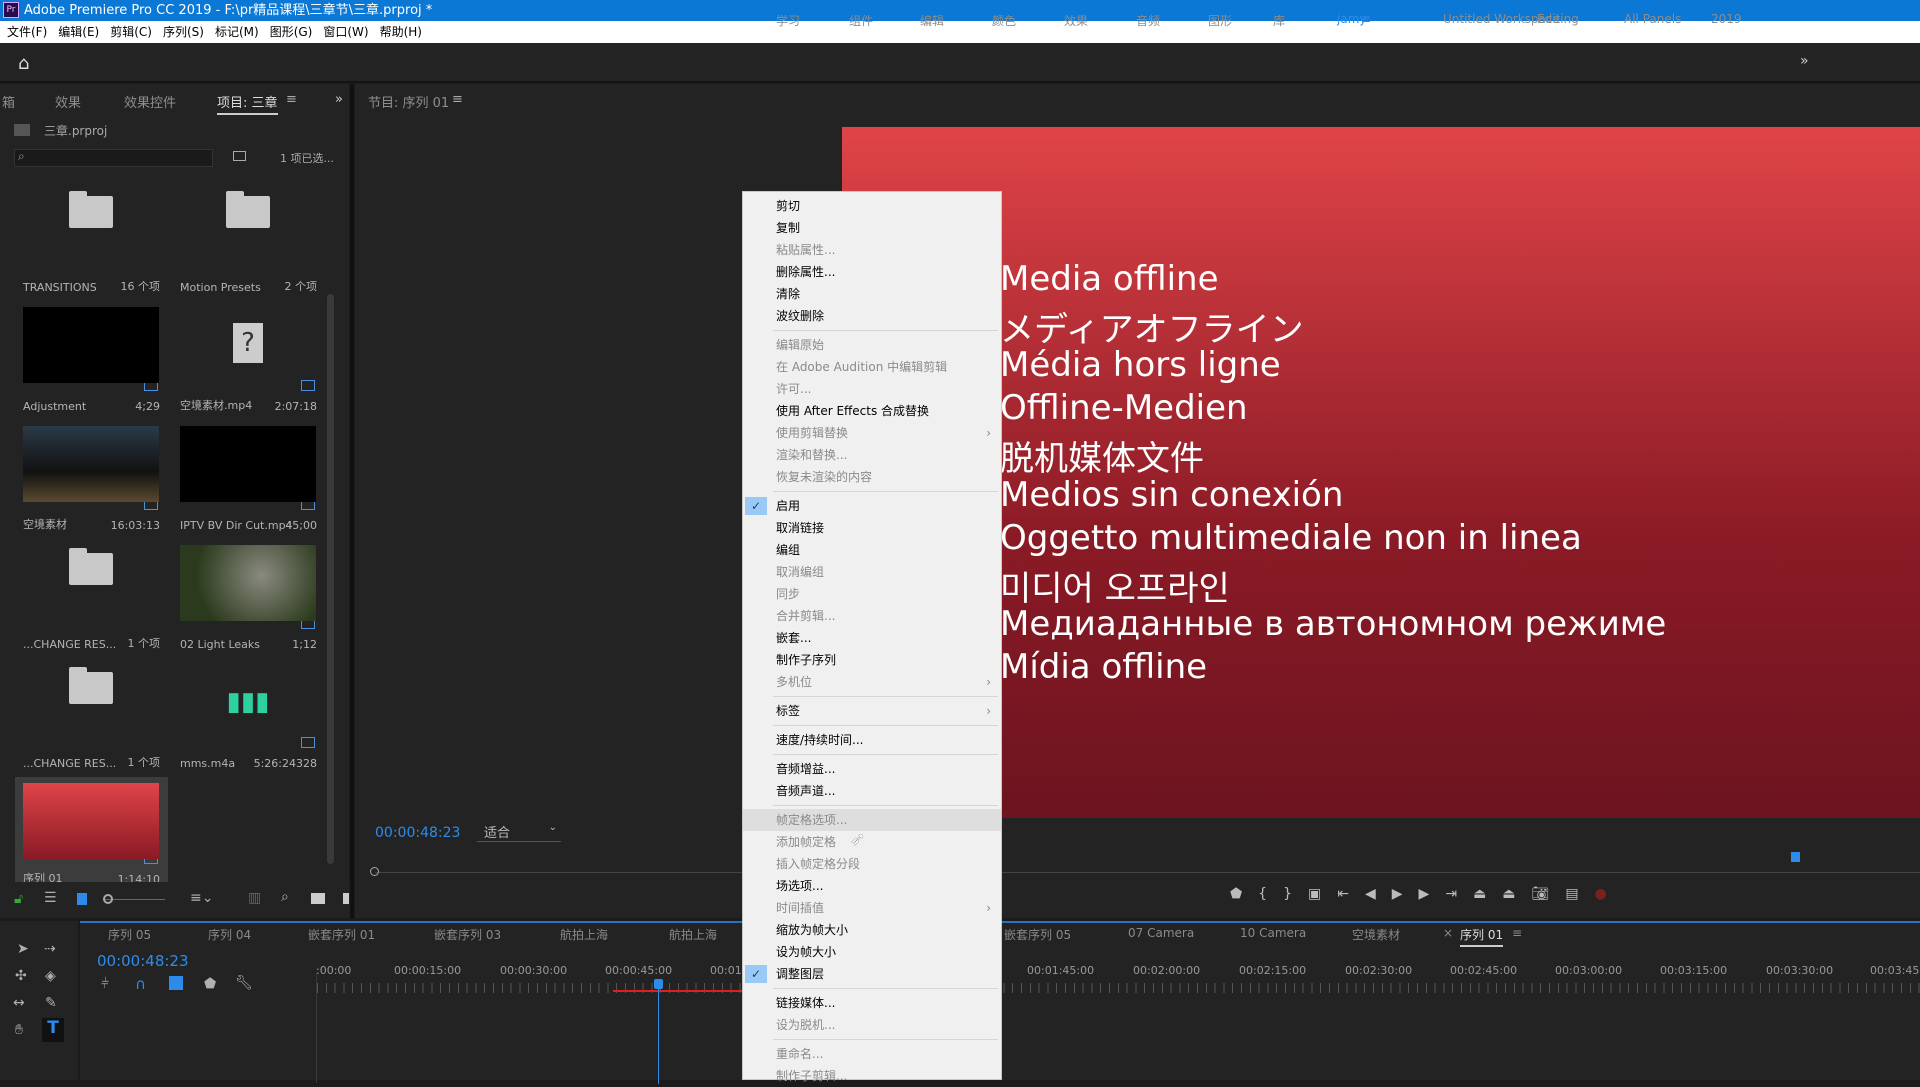  What do you see at coordinates (1376, 934) in the screenshot?
I see `tab-timeline: 空境素材` at bounding box center [1376, 934].